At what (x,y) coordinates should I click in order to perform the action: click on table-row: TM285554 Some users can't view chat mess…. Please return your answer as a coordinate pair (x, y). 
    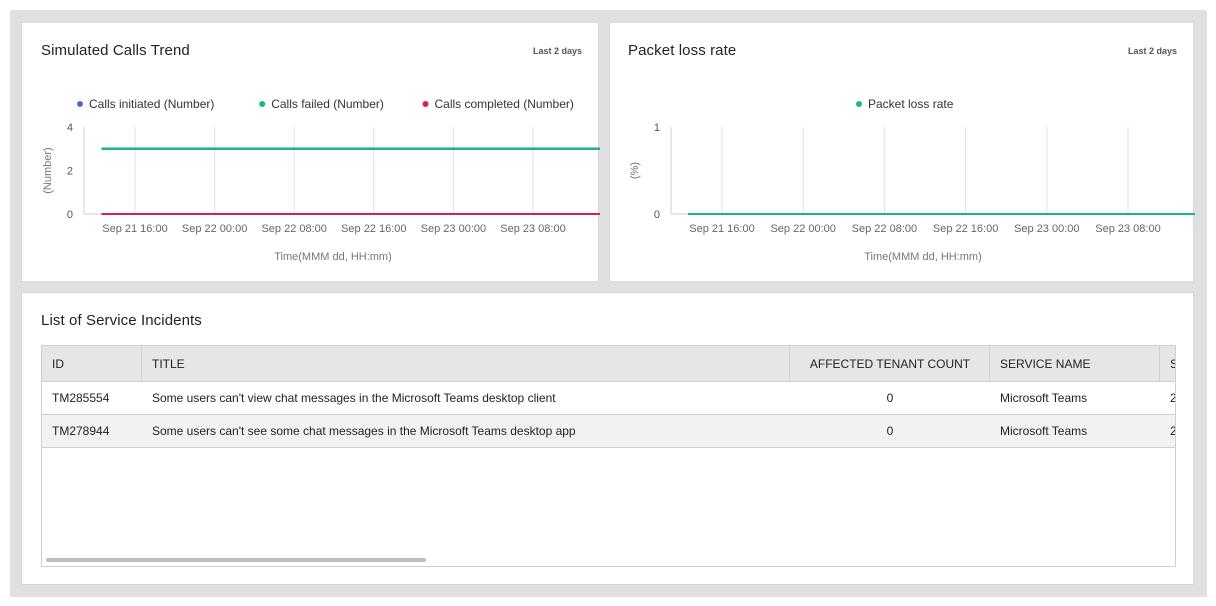
    Looking at the image, I should click on (608, 398).